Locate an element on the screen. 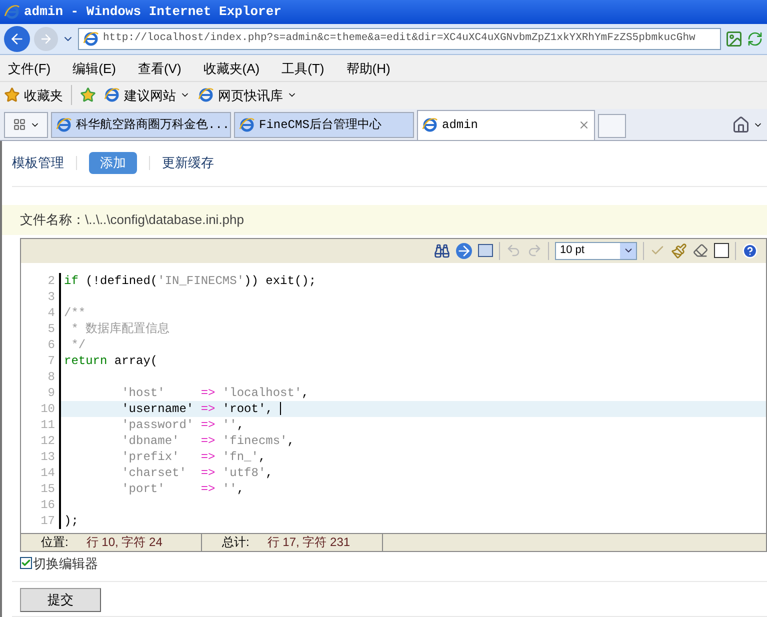 Image resolution: width=767 pixels, height=617 pixels. close-tab-icon is located at coordinates (584, 125).